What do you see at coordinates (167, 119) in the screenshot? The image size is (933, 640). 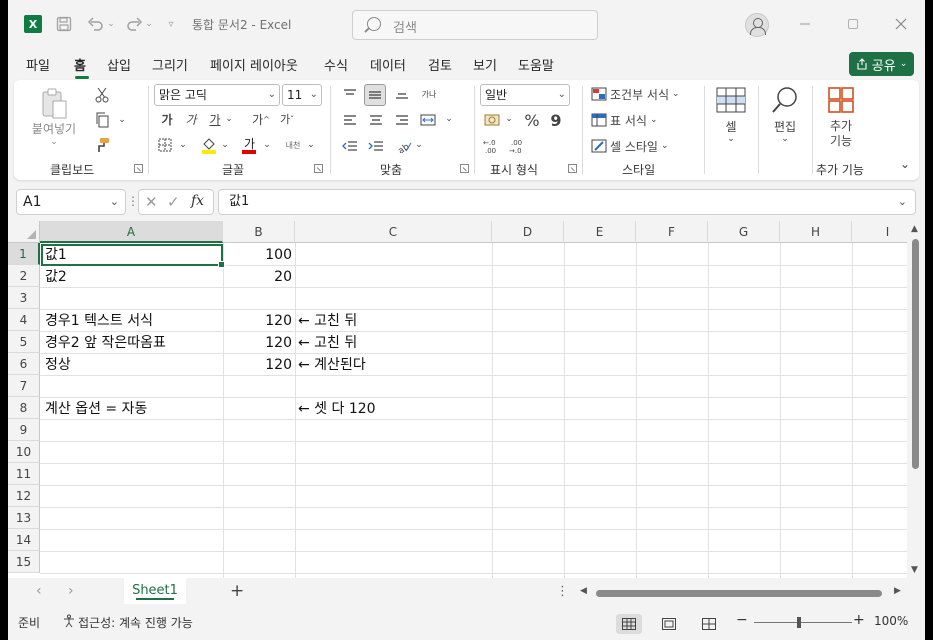 I see `bold-button: 가` at bounding box center [167, 119].